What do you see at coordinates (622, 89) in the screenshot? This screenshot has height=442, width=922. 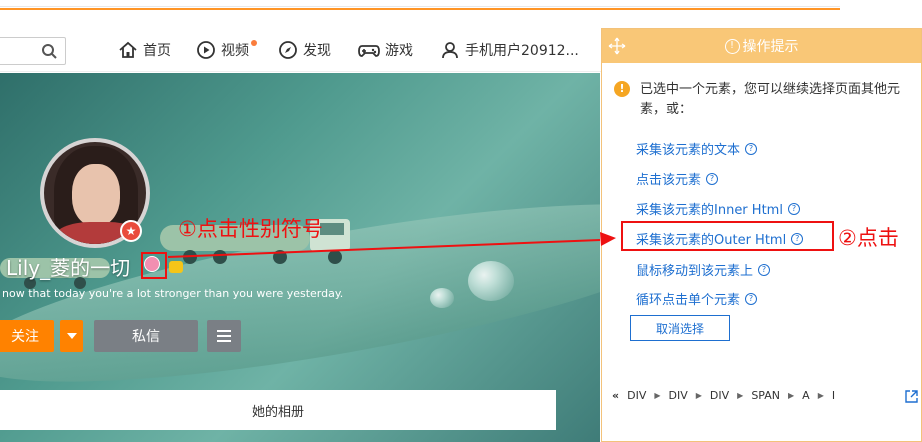 I see `warning-icon: !` at bounding box center [622, 89].